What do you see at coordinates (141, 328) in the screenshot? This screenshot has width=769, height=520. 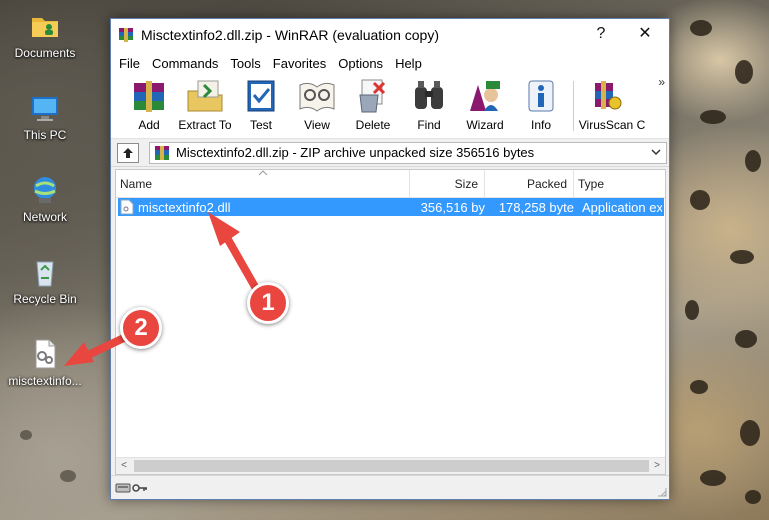 I see `step-badge-2: 2` at bounding box center [141, 328].